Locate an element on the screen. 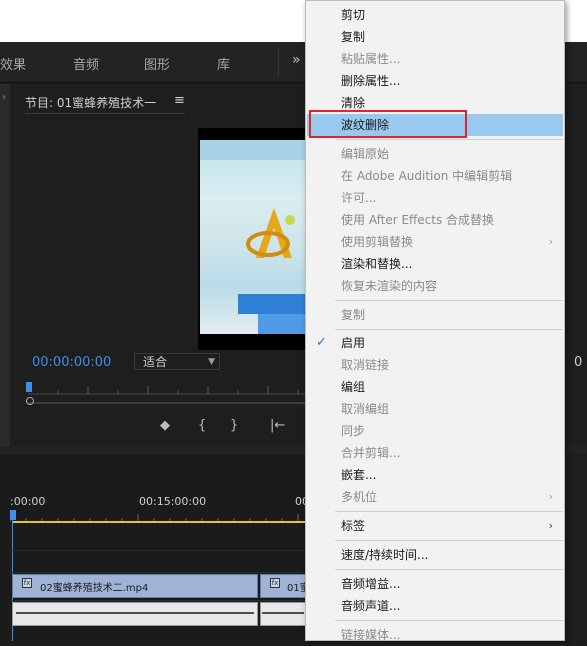 This screenshot has height=646, width=587. hamburger-icon: ≡ is located at coordinates (179, 100).